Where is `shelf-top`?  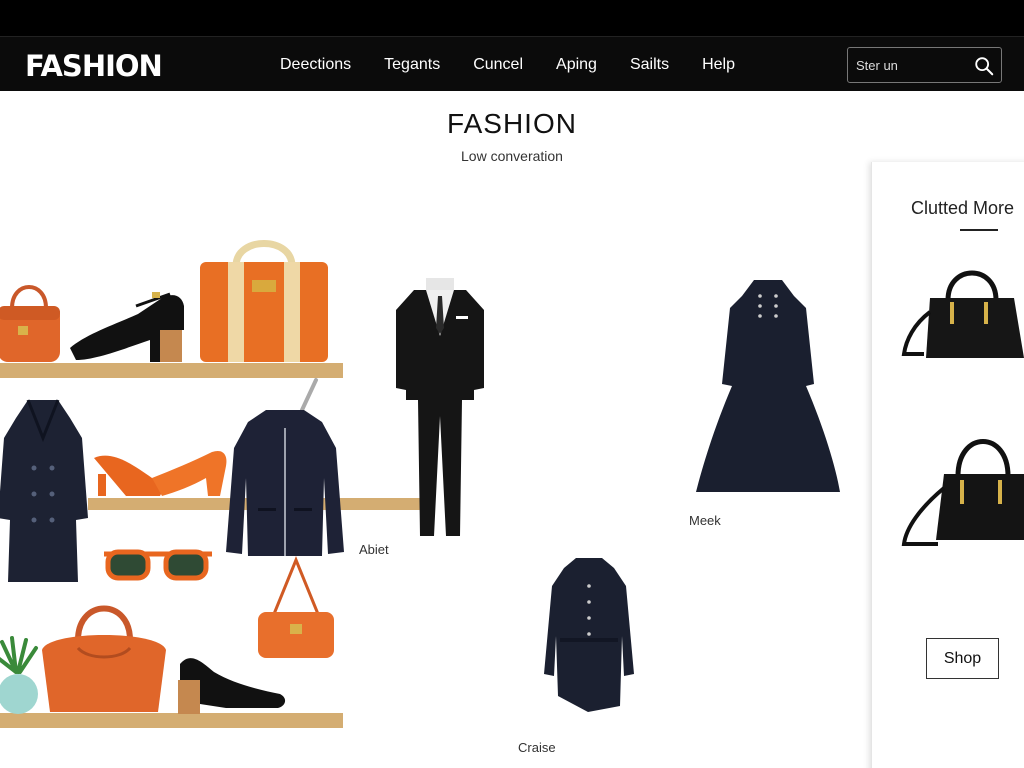
shelf-top is located at coordinates (171, 370).